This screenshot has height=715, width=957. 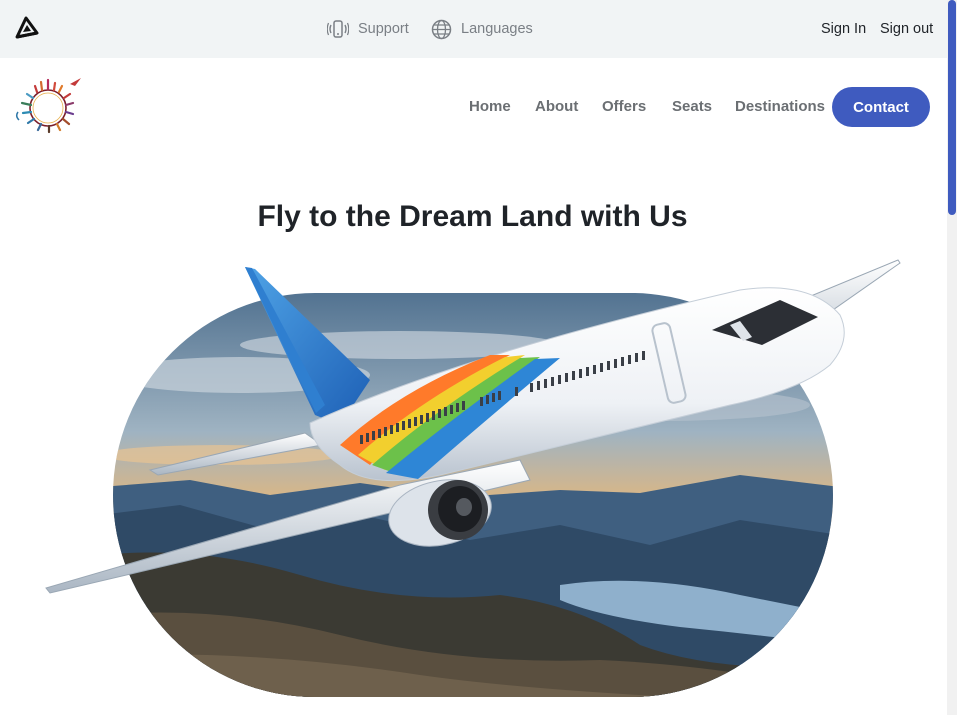 I want to click on support-label: Support, so click(x=383, y=29).